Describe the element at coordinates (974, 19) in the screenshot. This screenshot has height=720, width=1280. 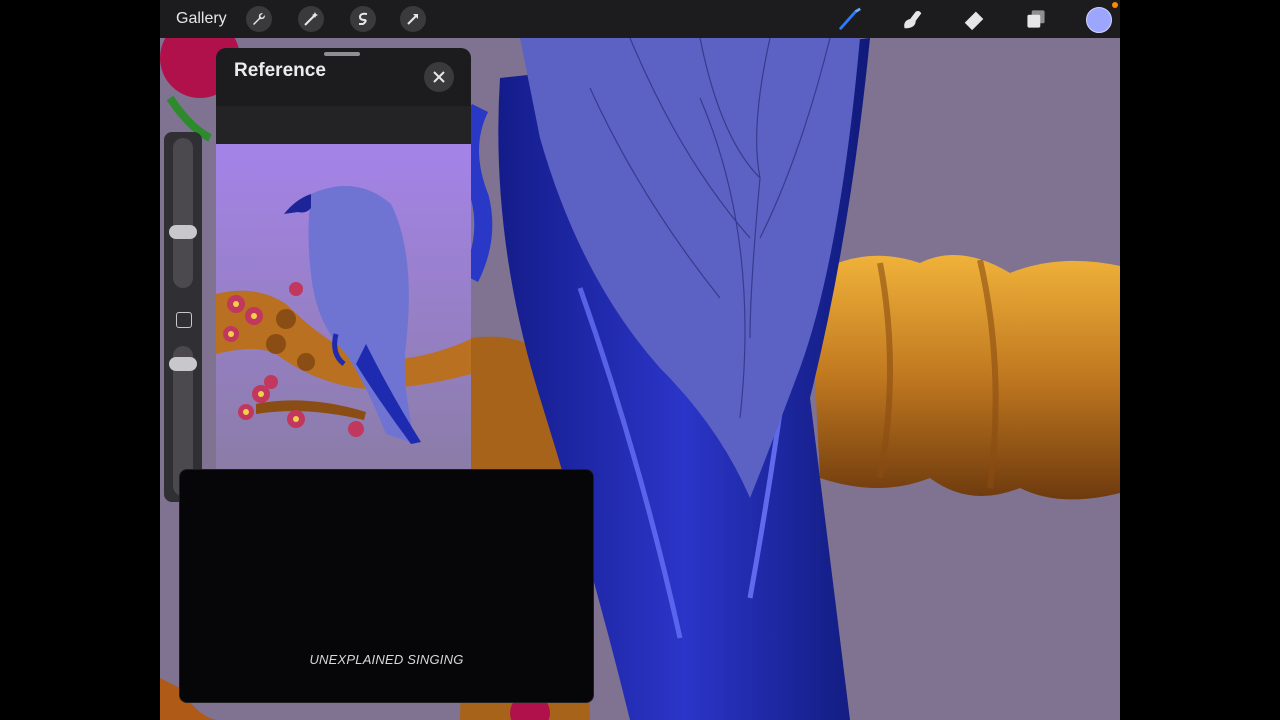
I see `eraser-icon` at that location.